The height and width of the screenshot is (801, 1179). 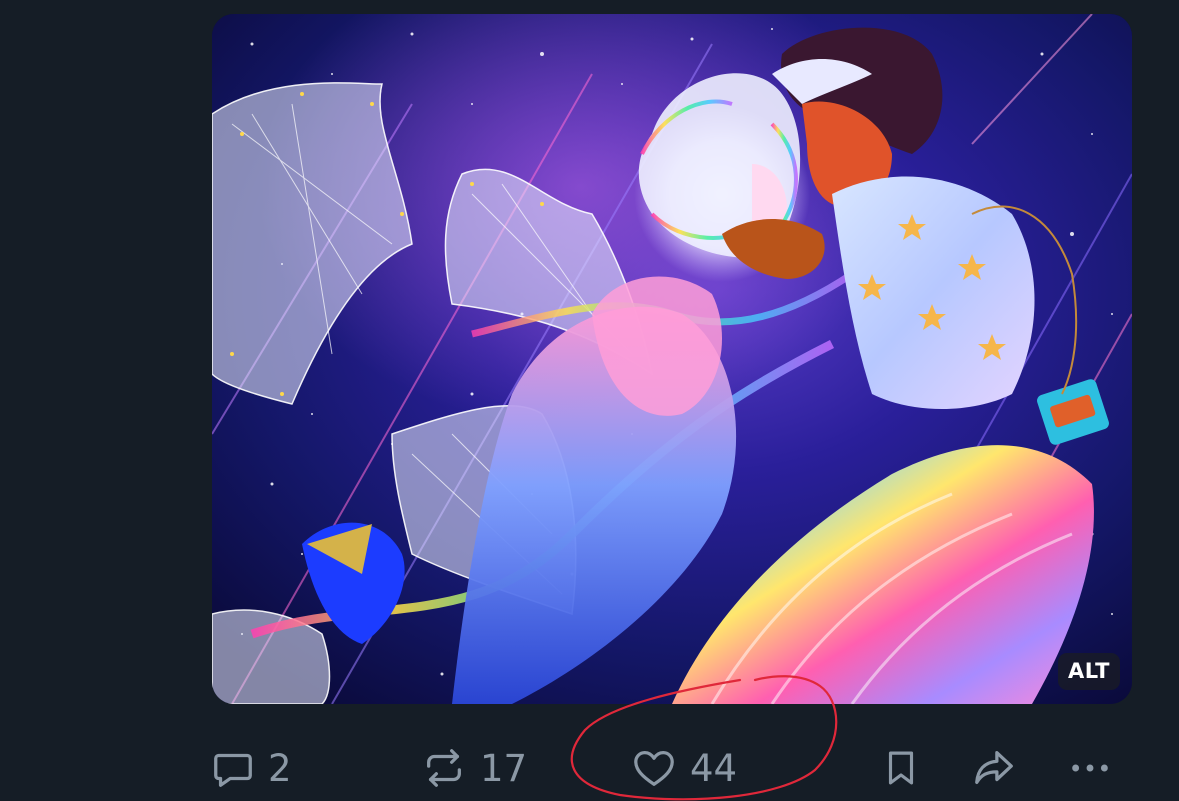 I want to click on reply-button: 2, so click(x=251, y=768).